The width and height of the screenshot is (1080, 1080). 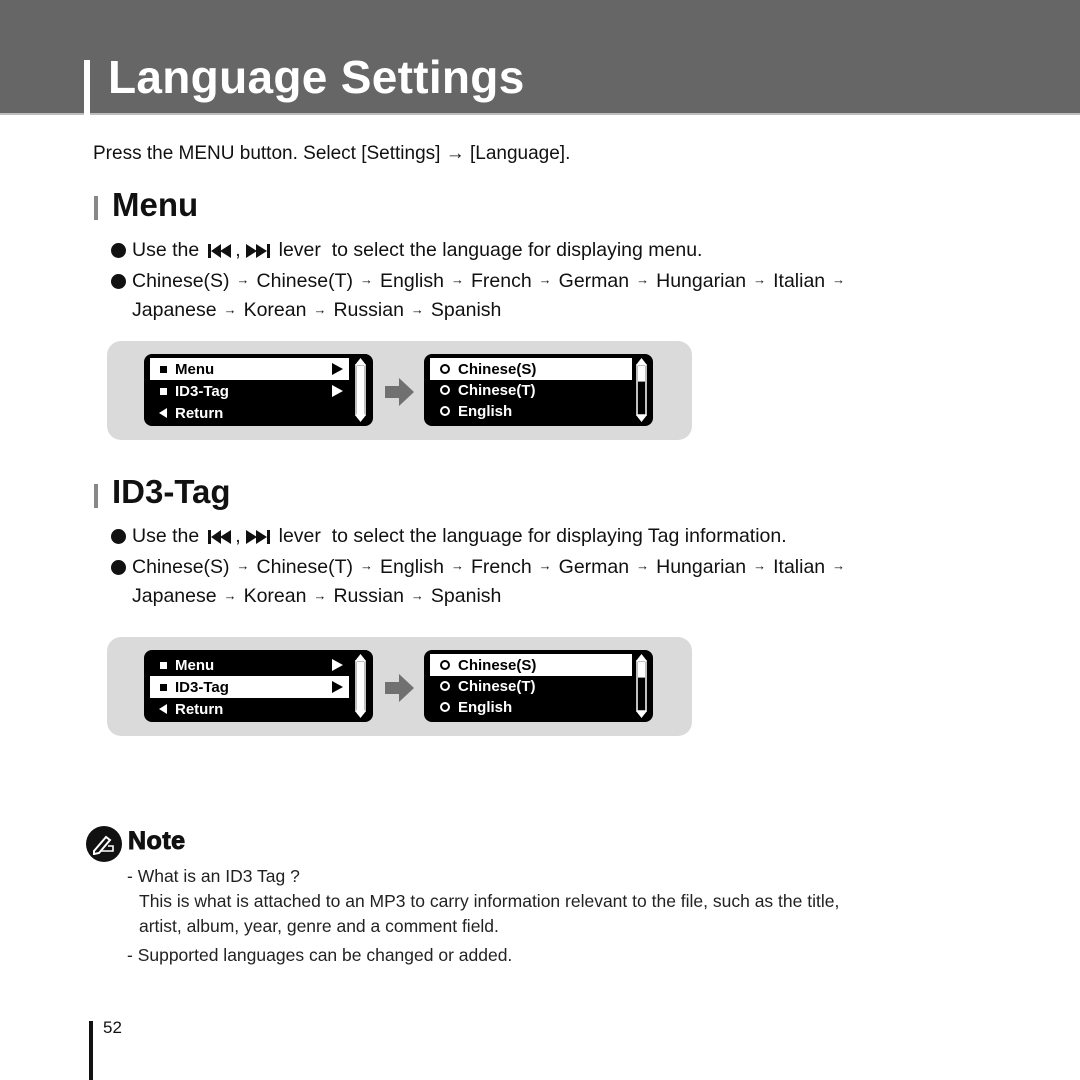 What do you see at coordinates (195, 665) in the screenshot?
I see `lcd-item-label: Menu` at bounding box center [195, 665].